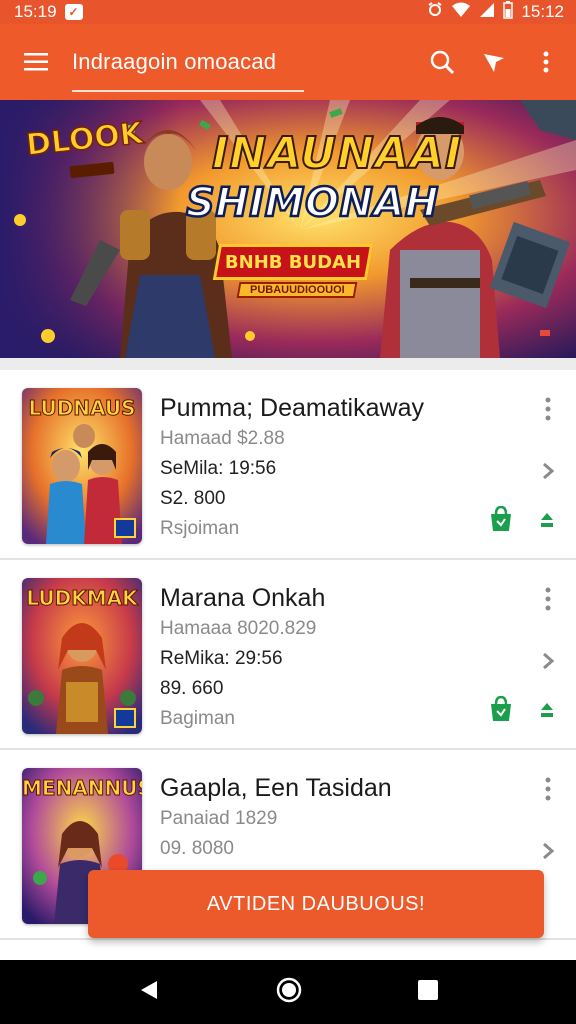  I want to click on banner-title-line2: SHIMONAH, so click(312, 203).